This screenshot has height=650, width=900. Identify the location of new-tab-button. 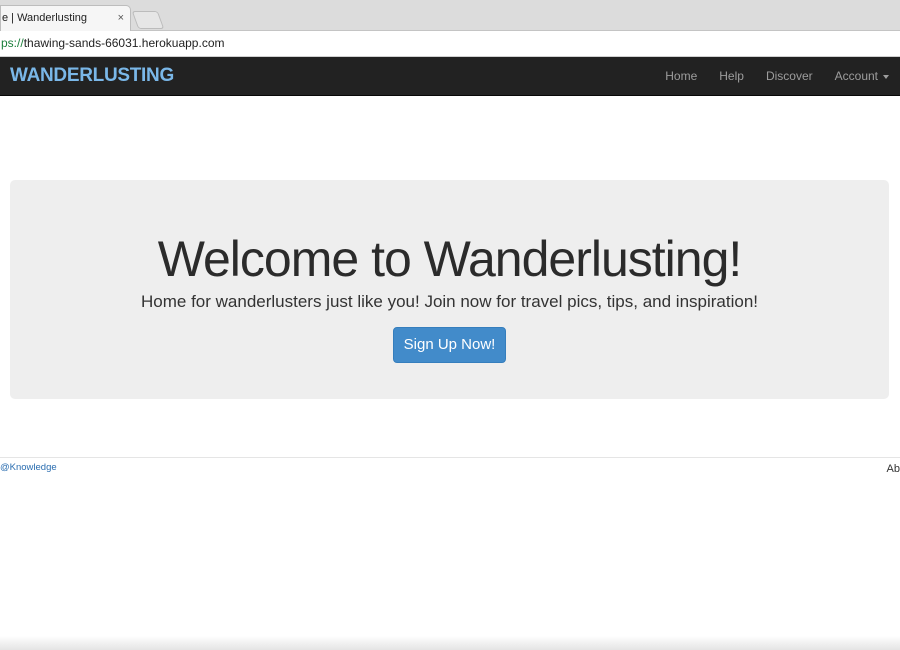
(148, 20).